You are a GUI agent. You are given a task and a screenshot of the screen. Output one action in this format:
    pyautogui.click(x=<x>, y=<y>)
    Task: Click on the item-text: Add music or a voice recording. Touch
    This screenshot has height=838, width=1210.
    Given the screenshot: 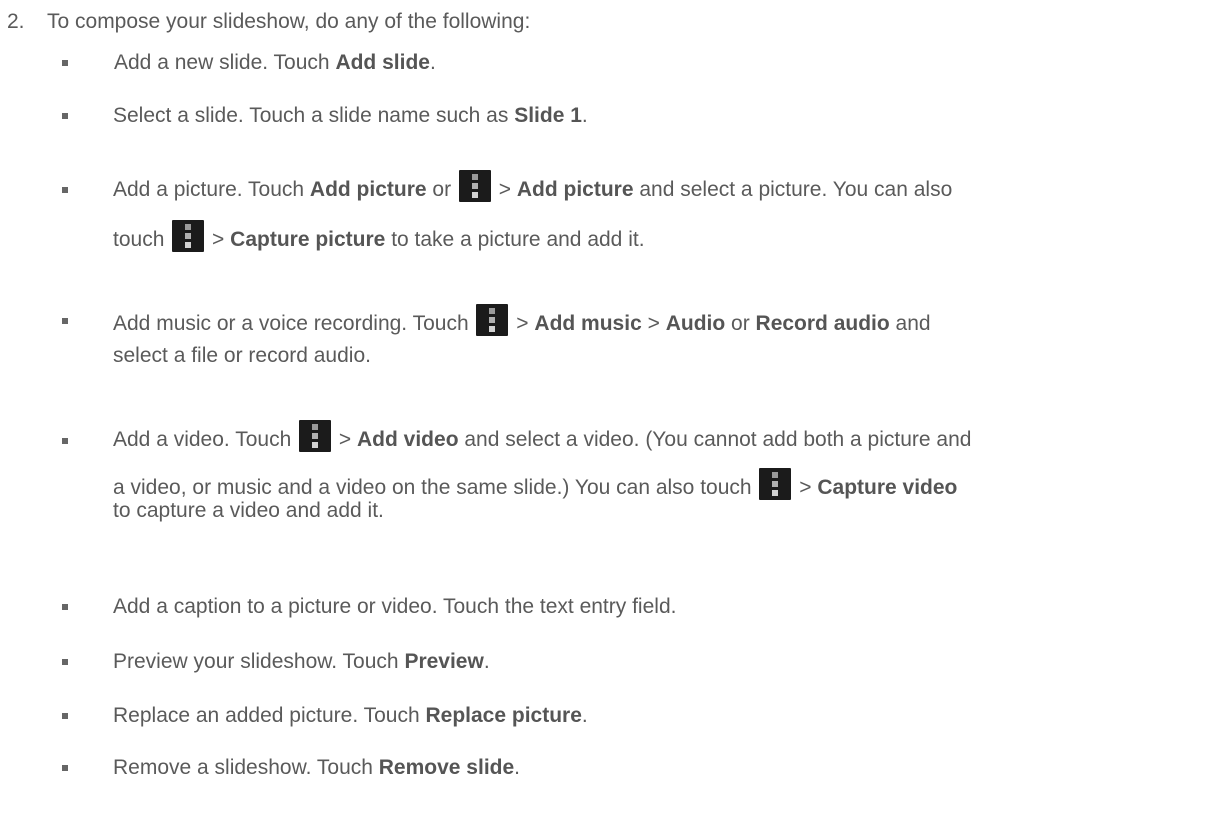 What is the action you would take?
    pyautogui.click(x=294, y=323)
    